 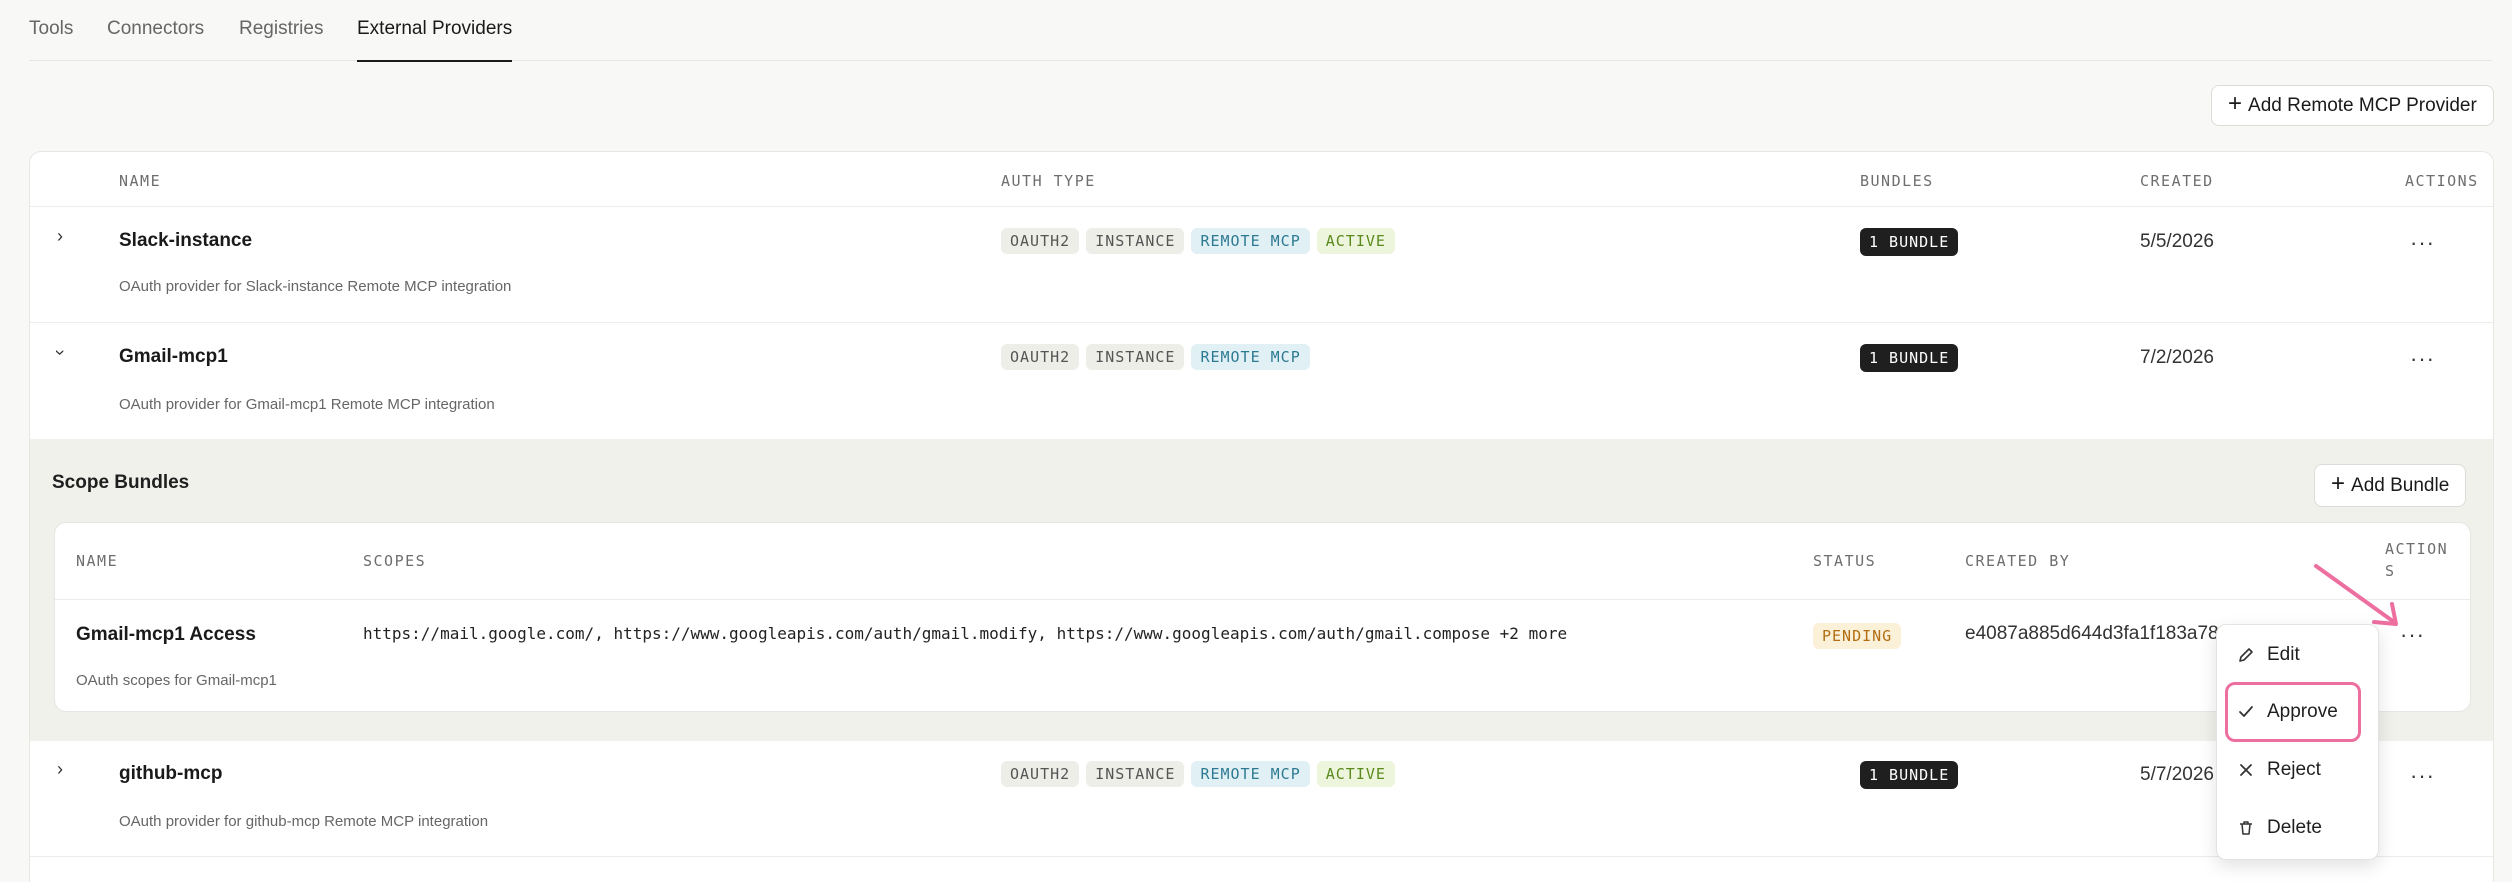 What do you see at coordinates (2294, 827) in the screenshot?
I see `menu-item-label: Delete` at bounding box center [2294, 827].